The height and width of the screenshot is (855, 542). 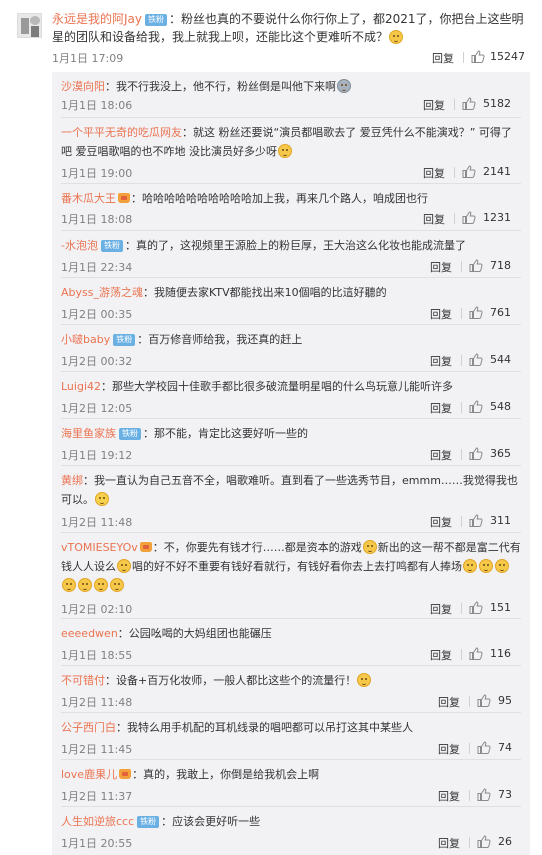 What do you see at coordinates (81, 386) in the screenshot?
I see `comment-username: Luigi42` at bounding box center [81, 386].